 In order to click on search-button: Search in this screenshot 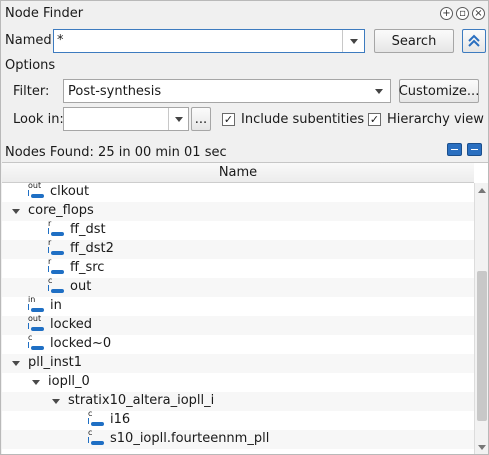, I will do `click(414, 41)`.